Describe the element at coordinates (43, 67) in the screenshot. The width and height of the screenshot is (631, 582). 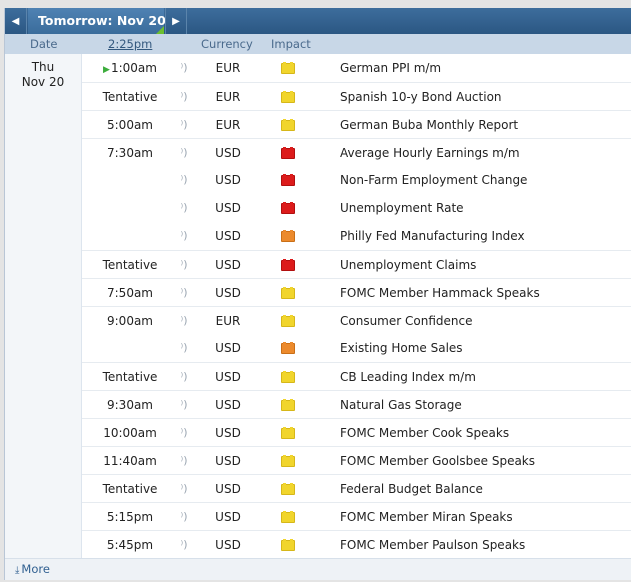
I see `date-weekday: Thu` at that location.